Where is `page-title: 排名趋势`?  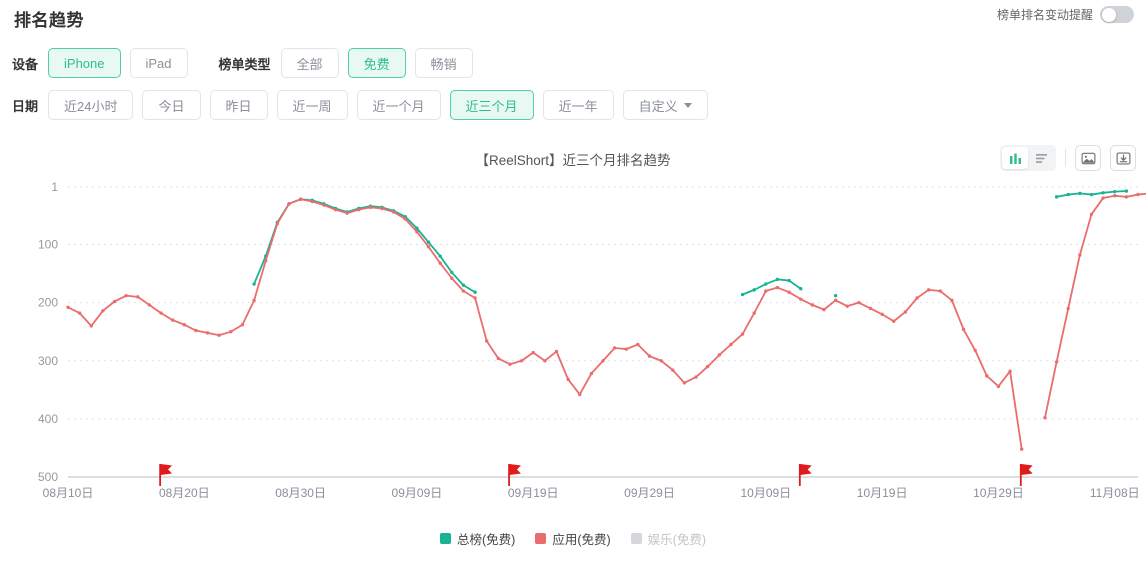
page-title: 排名趋势 is located at coordinates (49, 20).